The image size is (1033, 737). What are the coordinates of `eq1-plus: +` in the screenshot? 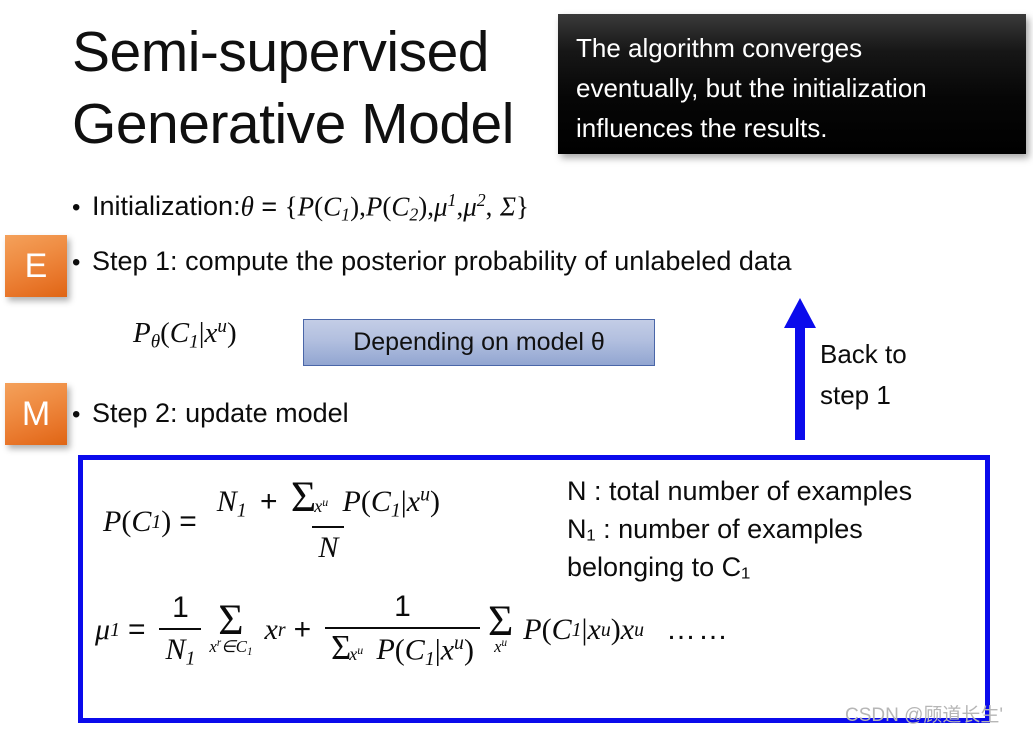 It's located at (269, 501).